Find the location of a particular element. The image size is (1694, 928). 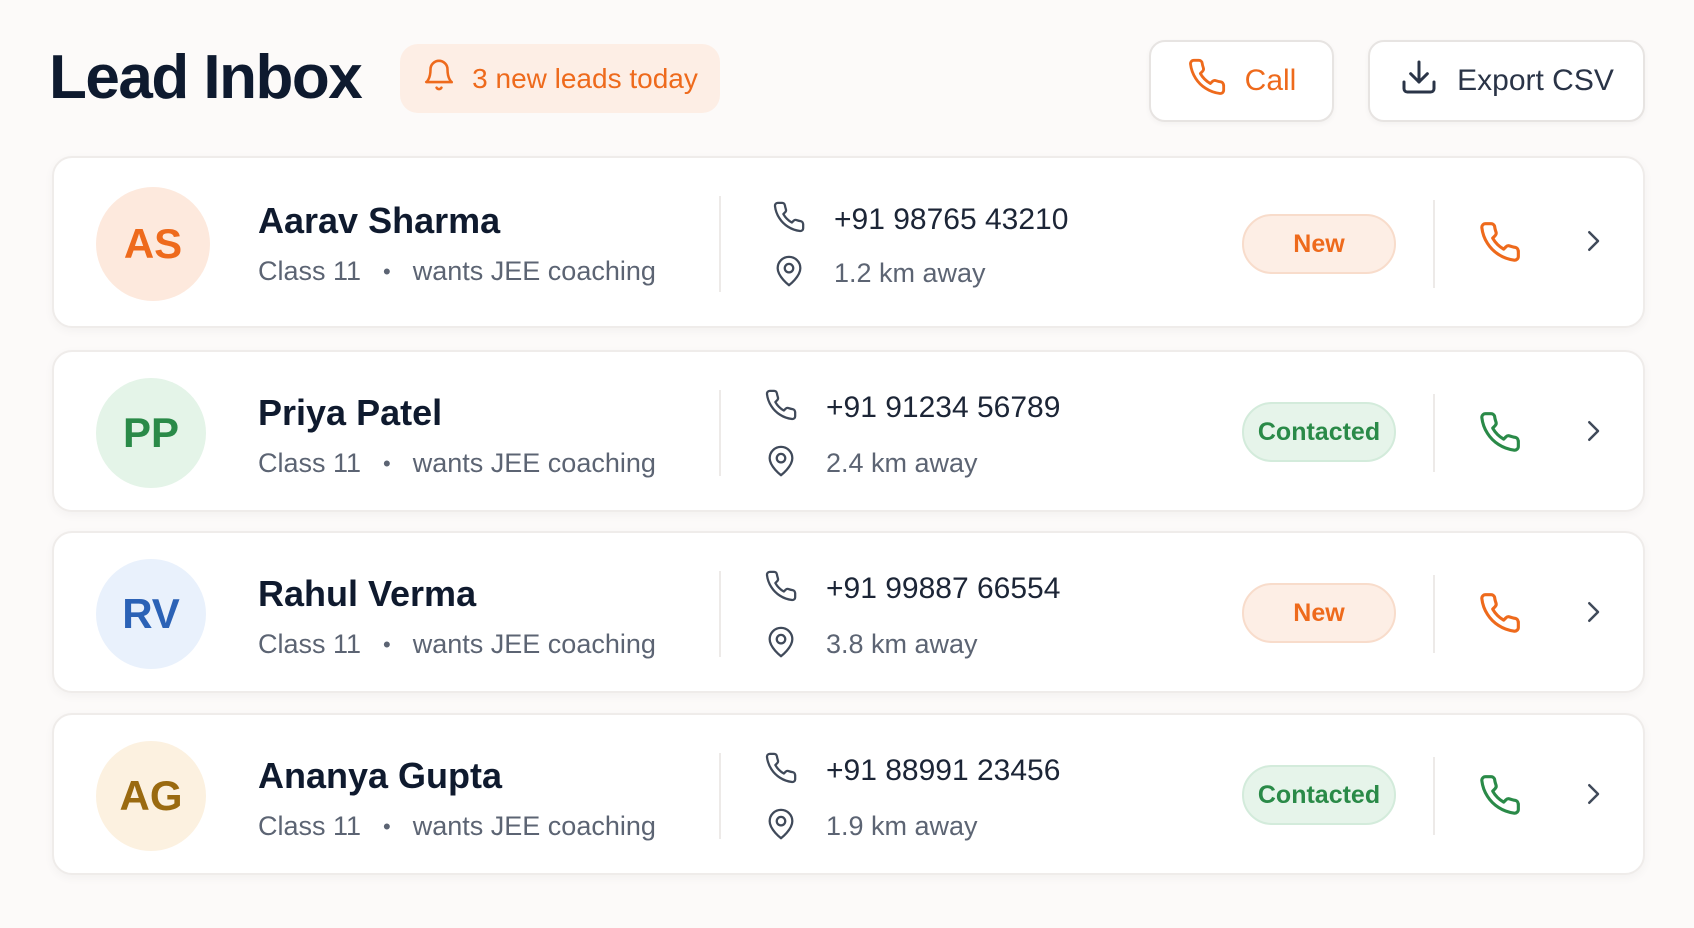

avatar: RV is located at coordinates (151, 614).